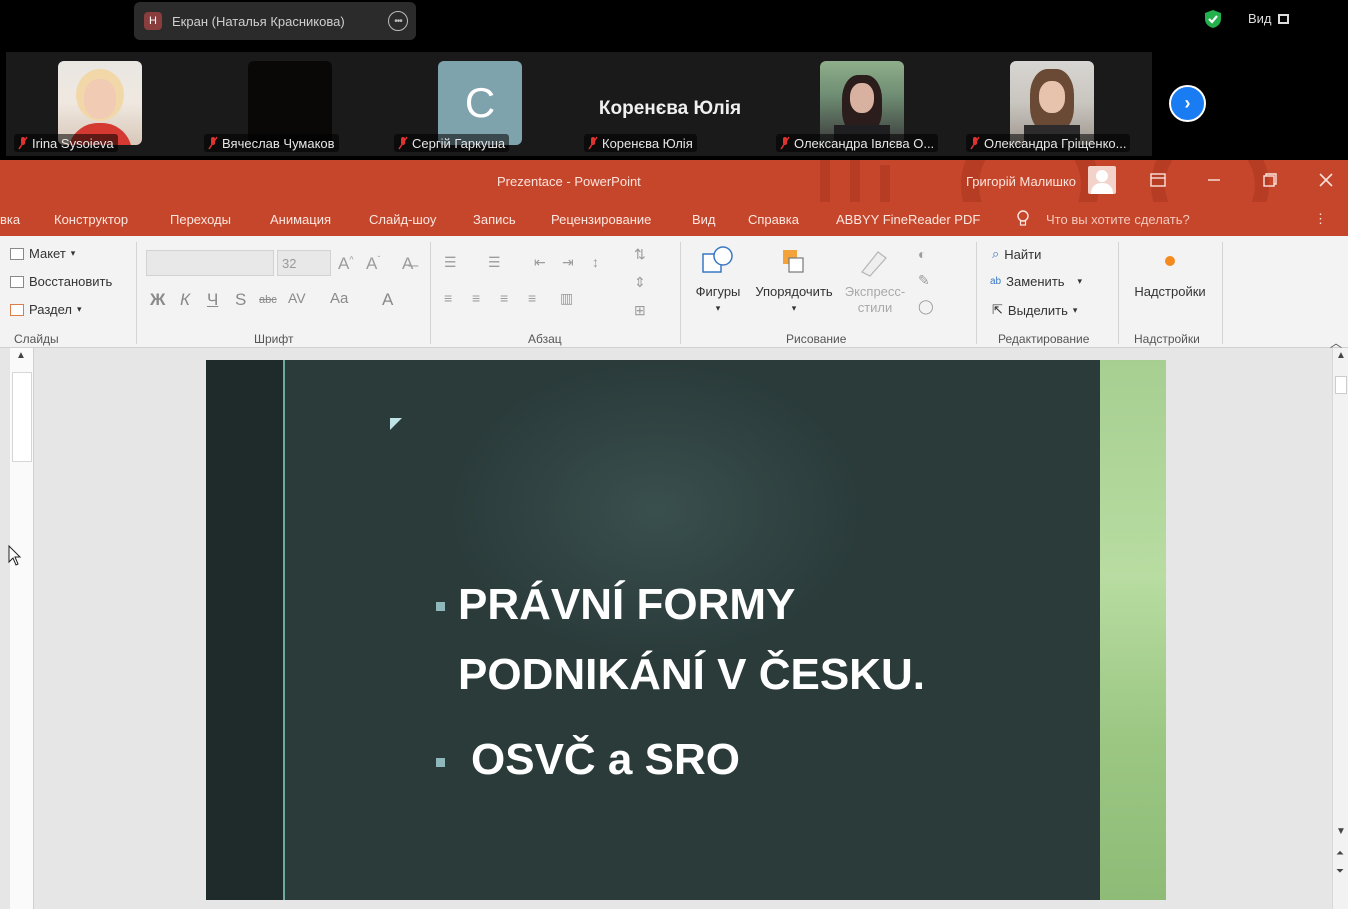 The width and height of the screenshot is (1348, 909). What do you see at coordinates (816, 339) in the screenshot?
I see `group-label-drawing: Рисование` at bounding box center [816, 339].